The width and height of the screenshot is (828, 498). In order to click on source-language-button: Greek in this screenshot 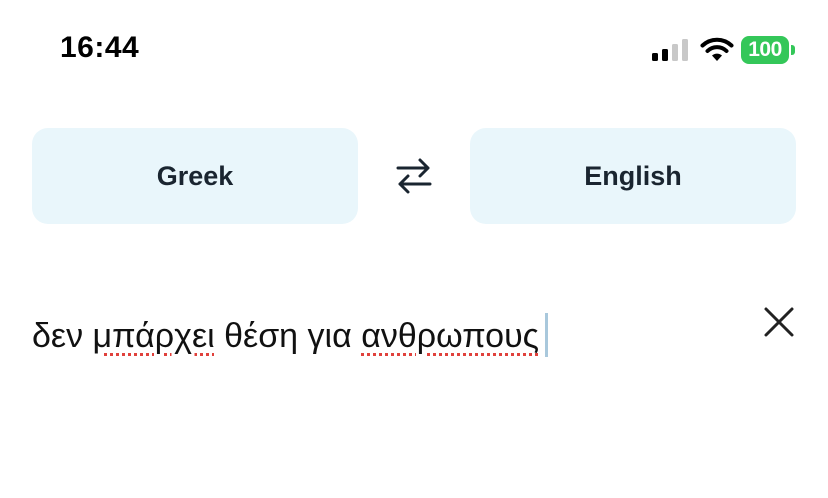, I will do `click(195, 176)`.